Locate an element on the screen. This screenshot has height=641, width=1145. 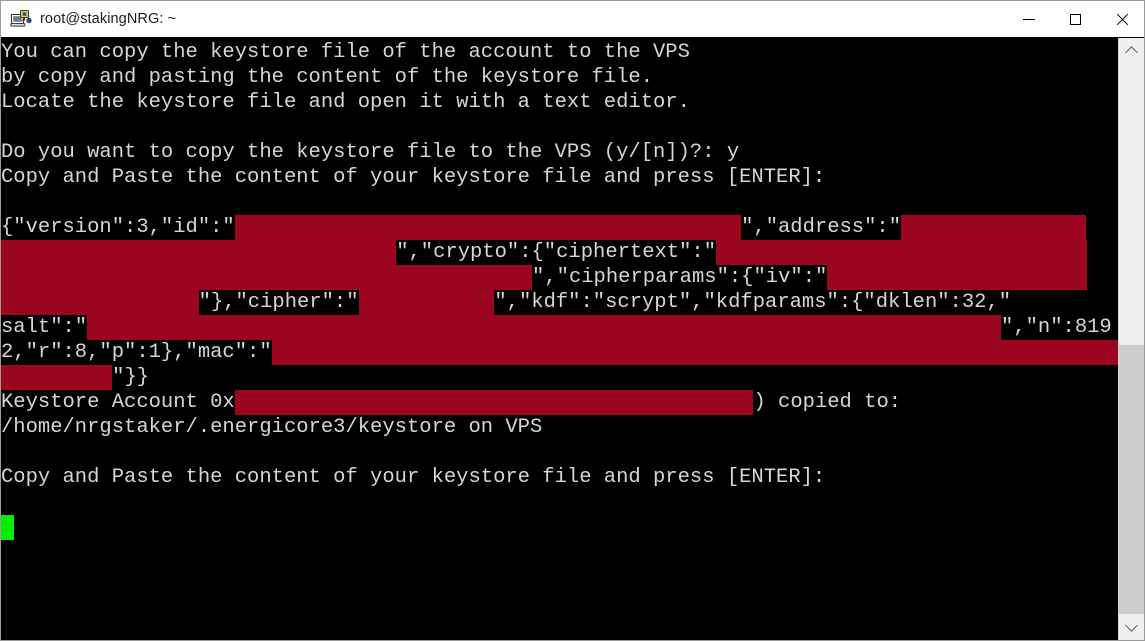
chevron-up-icon is located at coordinates (1131, 52).